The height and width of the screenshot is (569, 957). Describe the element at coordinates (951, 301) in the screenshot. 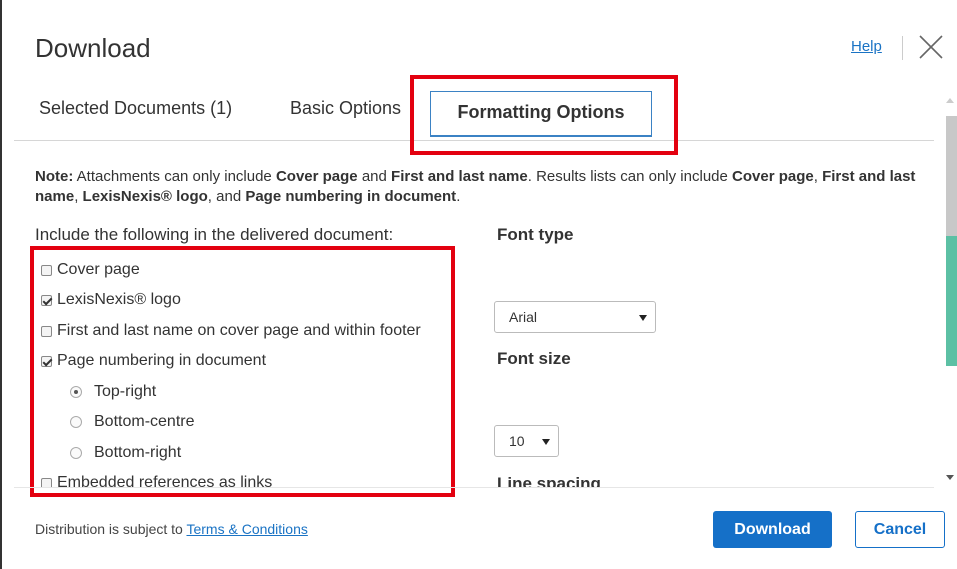

I see `scrollbar-thumb-accent` at that location.